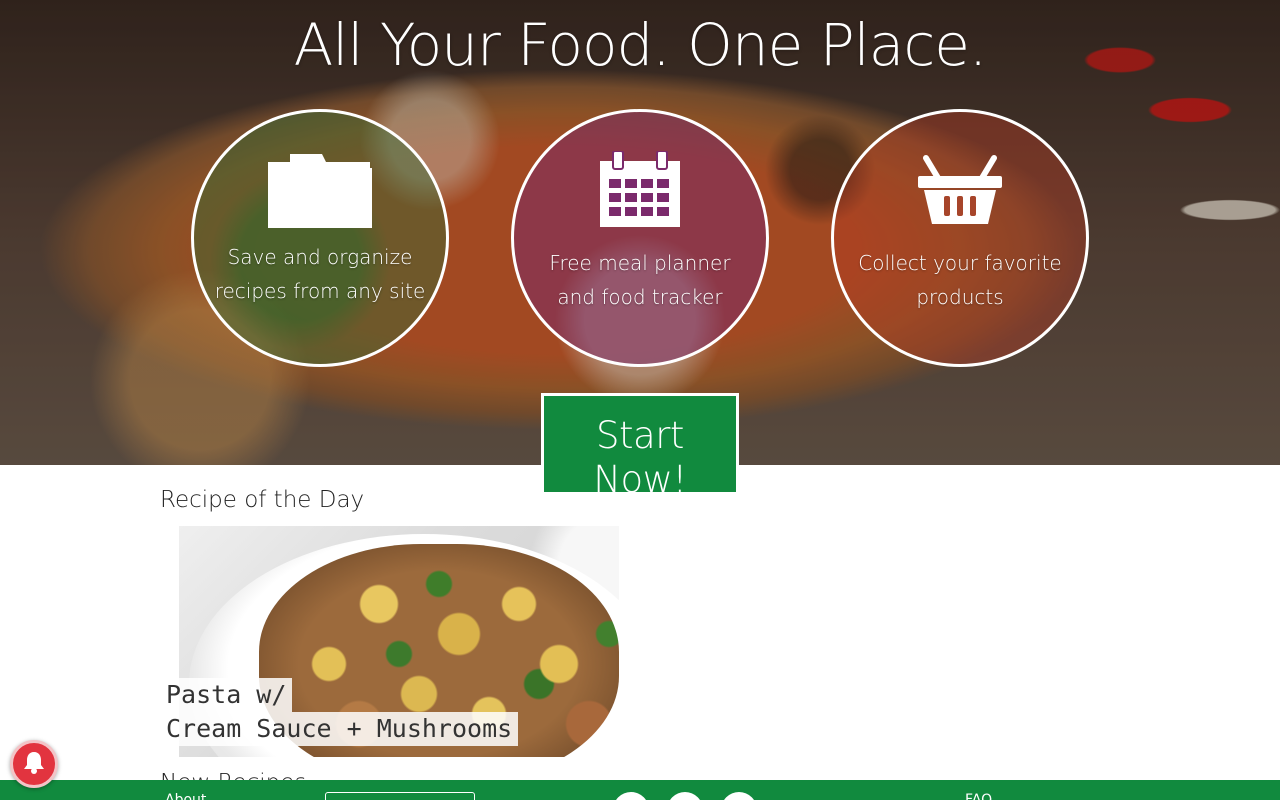 The image size is (1280, 800). What do you see at coordinates (640, 516) in the screenshot?
I see `start-now-sublabel: (yup, it's free)` at bounding box center [640, 516].